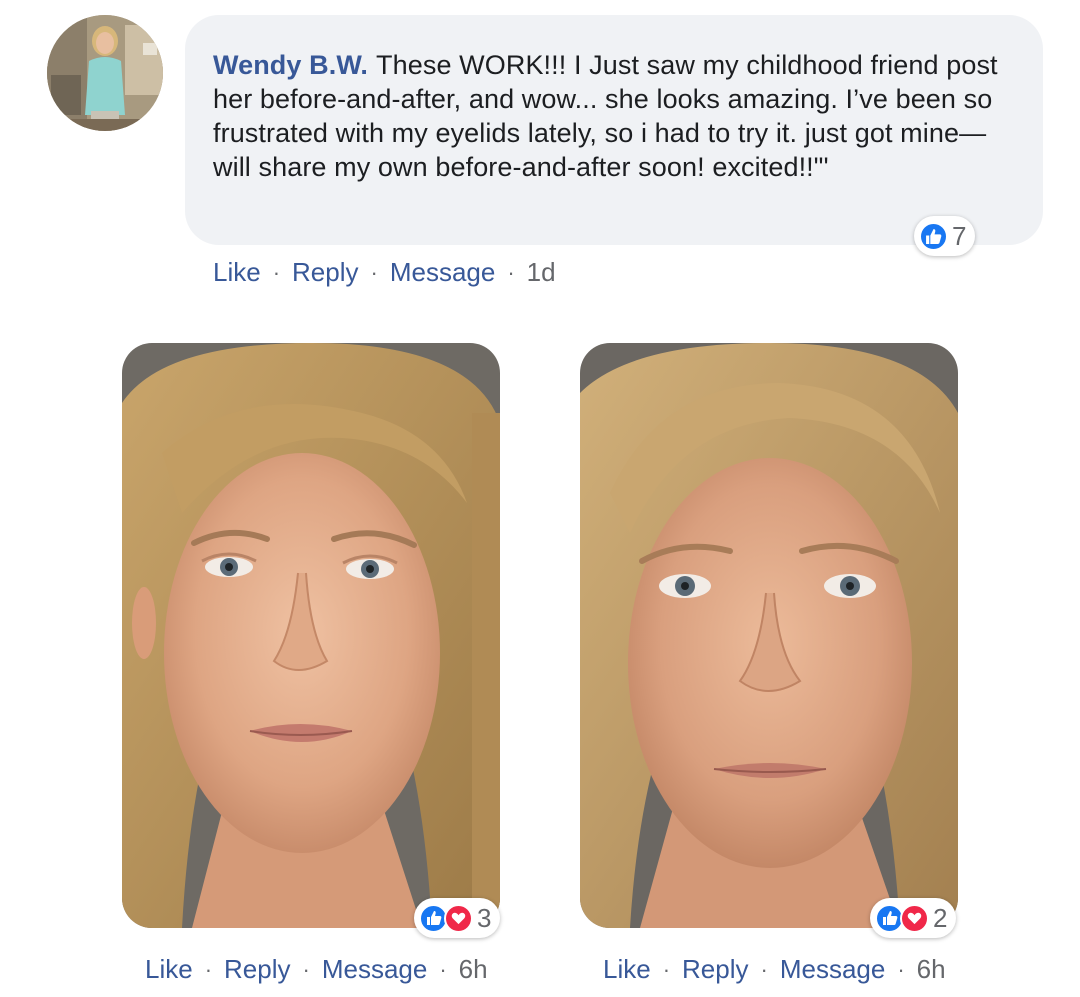 The width and height of the screenshot is (1080, 997). What do you see at coordinates (290, 65) in the screenshot?
I see `comment-author-link: Wendy B.W.` at bounding box center [290, 65].